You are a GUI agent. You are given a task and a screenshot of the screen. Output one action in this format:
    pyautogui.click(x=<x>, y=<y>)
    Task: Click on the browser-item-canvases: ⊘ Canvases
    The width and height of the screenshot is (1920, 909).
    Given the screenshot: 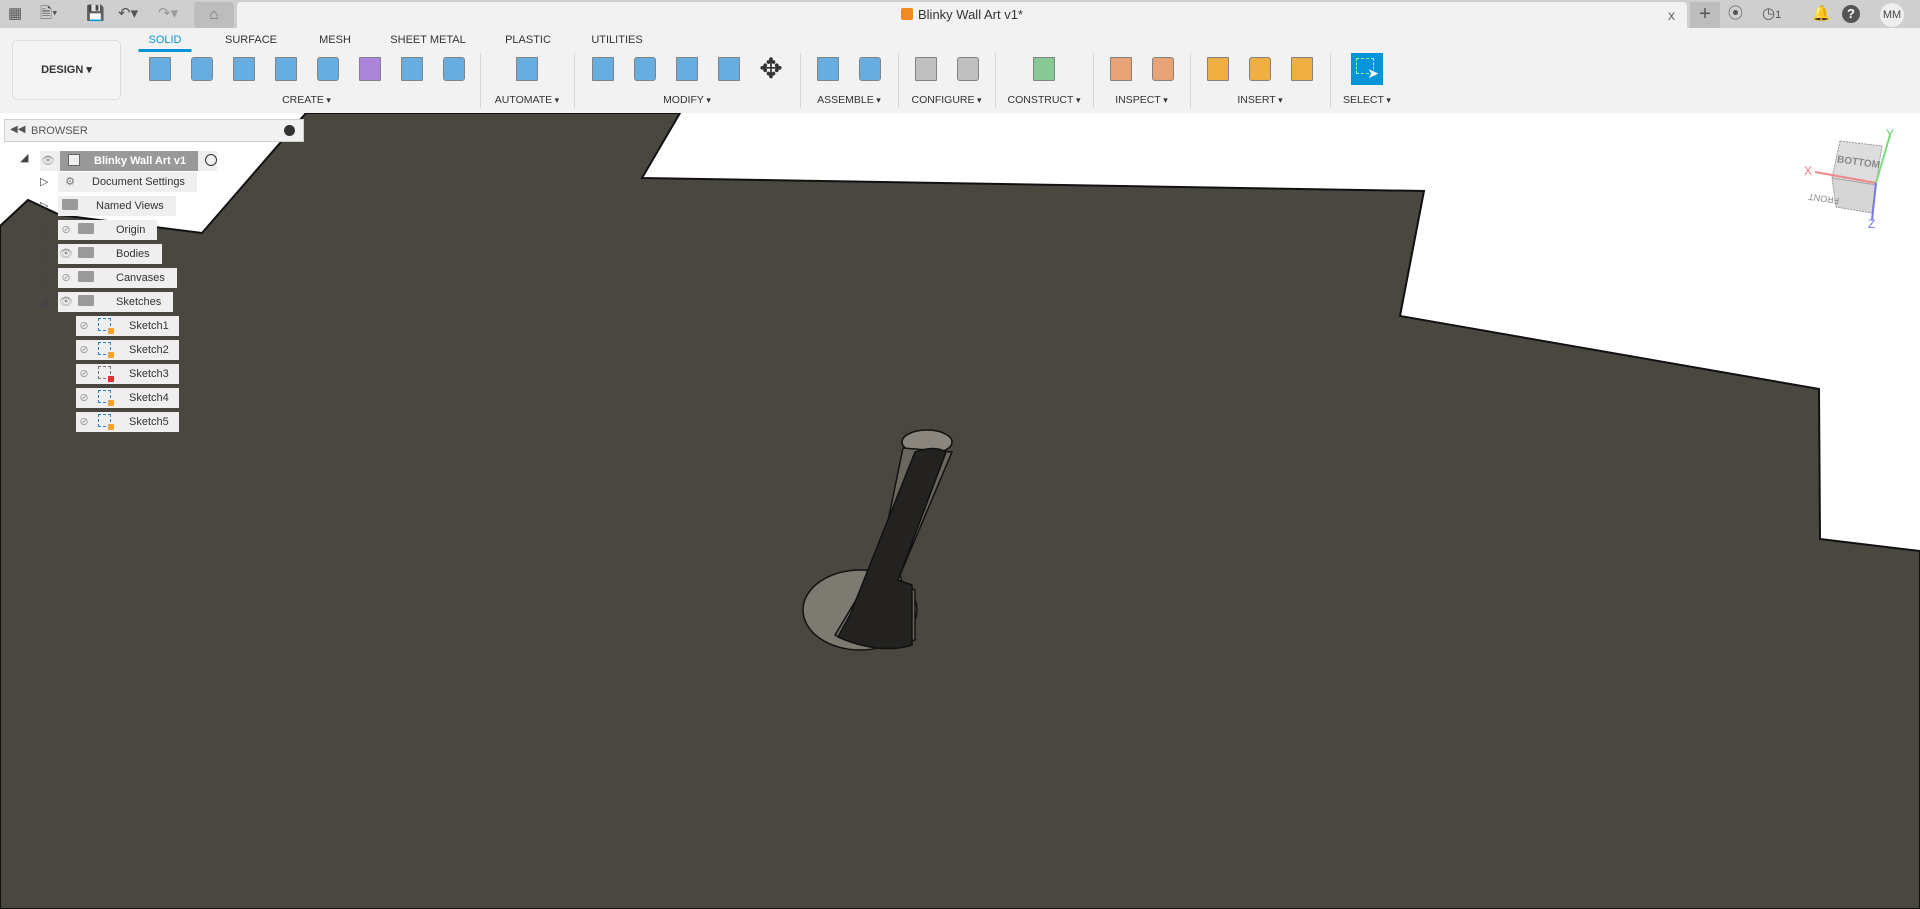 What is the action you would take?
    pyautogui.click(x=117, y=278)
    